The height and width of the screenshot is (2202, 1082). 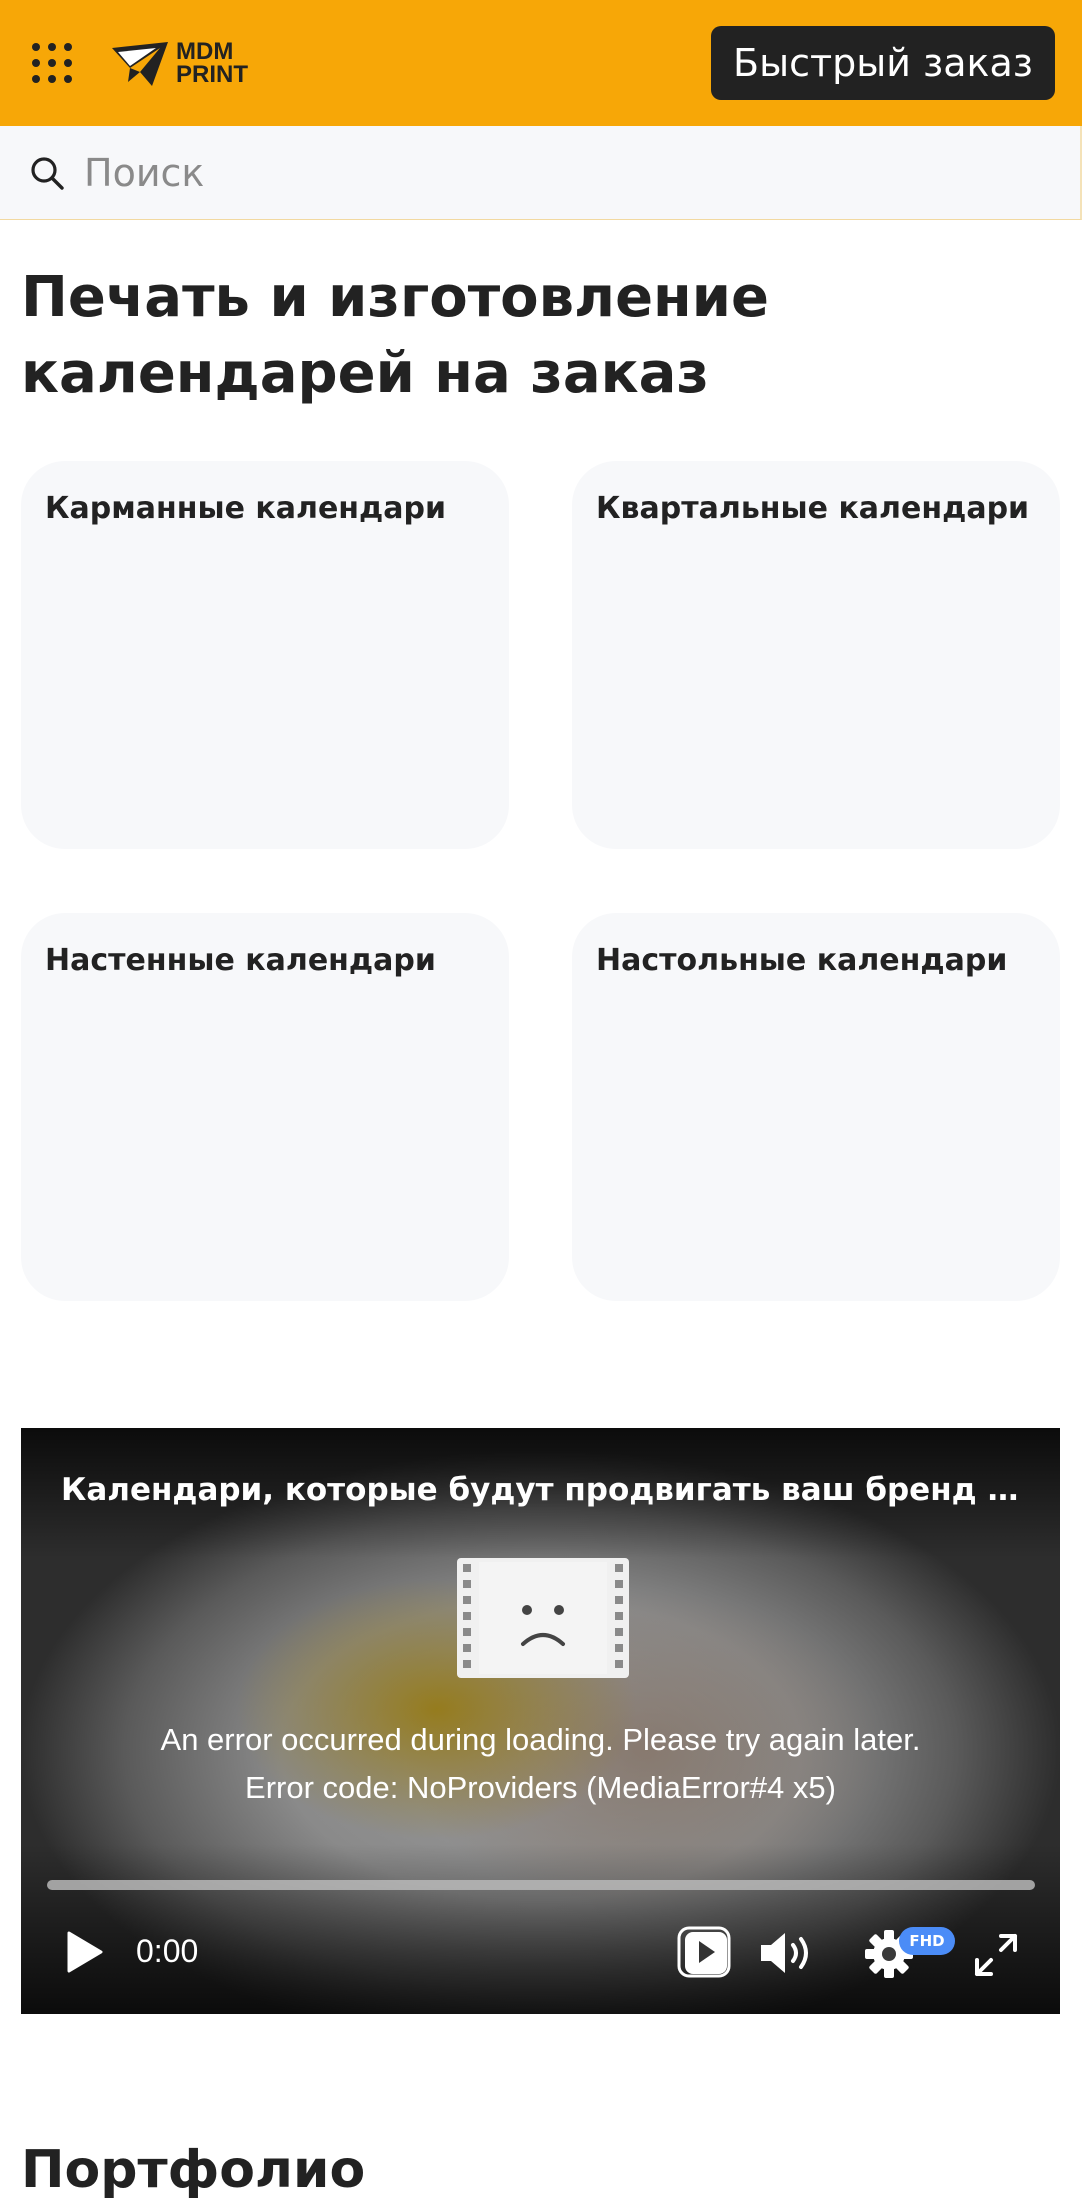 What do you see at coordinates (564, 173) in the screenshot?
I see `search-input` at bounding box center [564, 173].